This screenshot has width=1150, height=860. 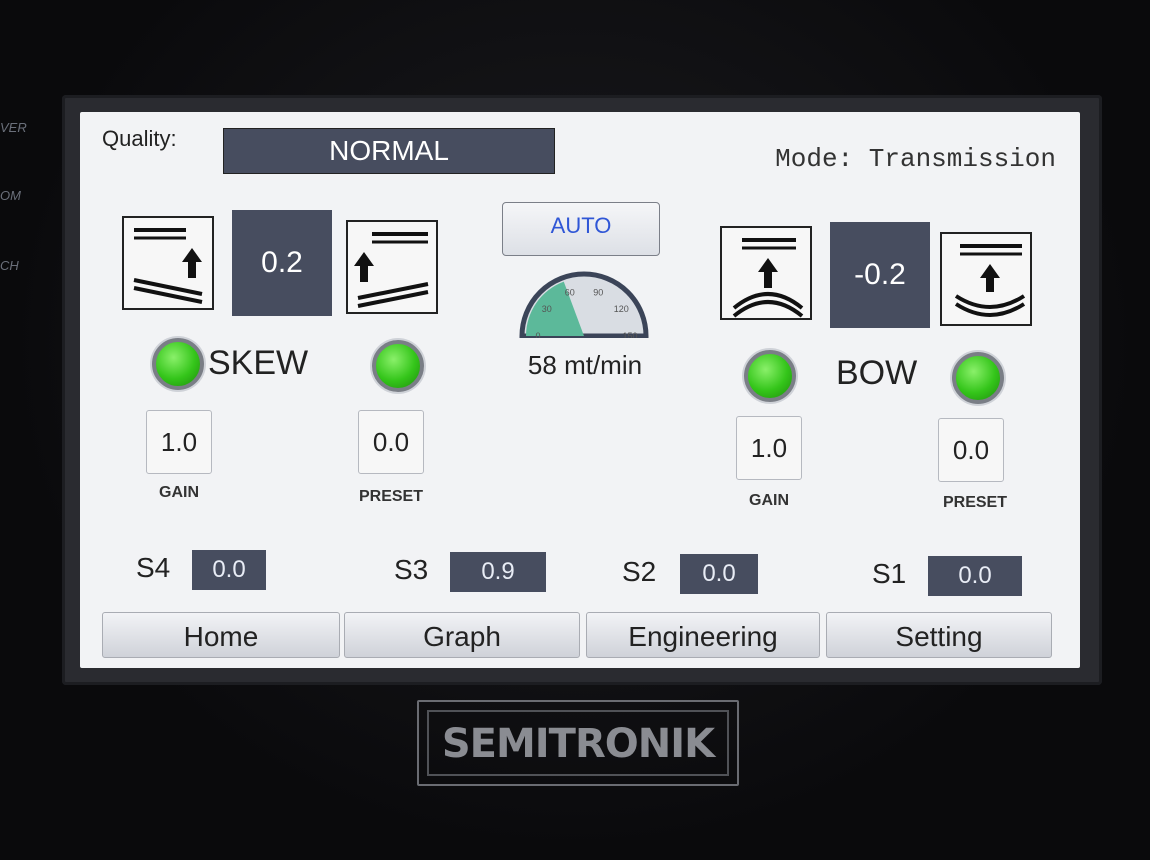 I want to click on sensor-s3-value: 0.9, so click(x=498, y=572).